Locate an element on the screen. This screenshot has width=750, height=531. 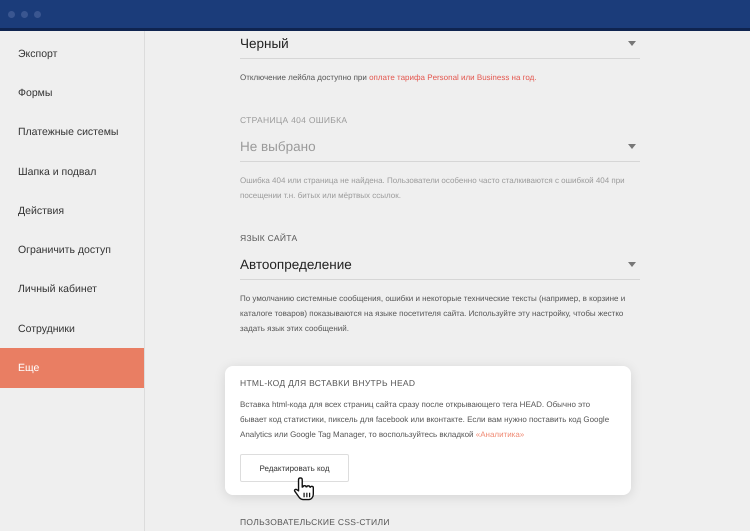
sidebar-item: Экспорт is located at coordinates (72, 54).